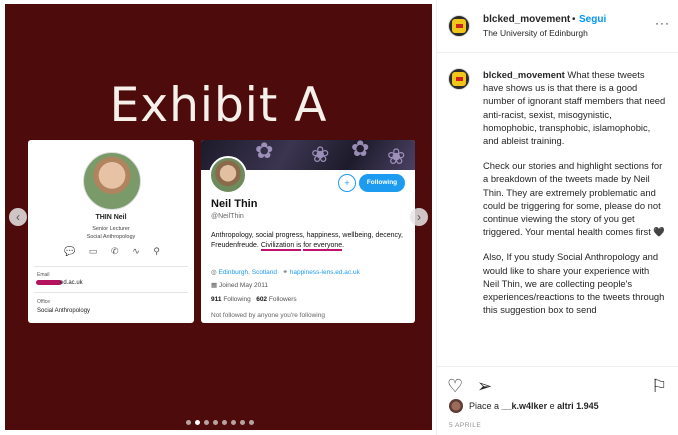 This screenshot has width=678, height=435. Describe the element at coordinates (156, 251) in the screenshot. I see `org-chart-icon: ⚲` at that location.